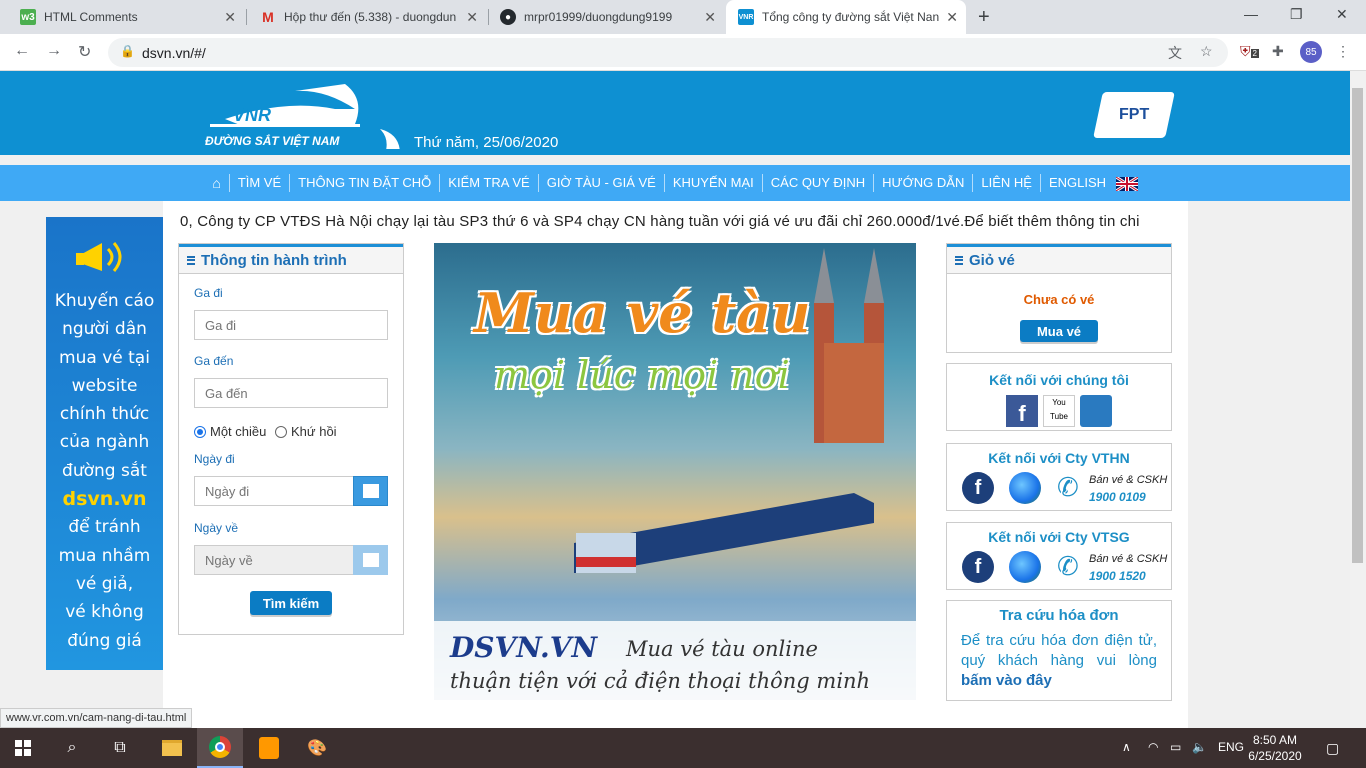 The height and width of the screenshot is (768, 1366). What do you see at coordinates (722, 649) in the screenshot?
I see `banner-tagline-1: Mua vé tàu online` at bounding box center [722, 649].